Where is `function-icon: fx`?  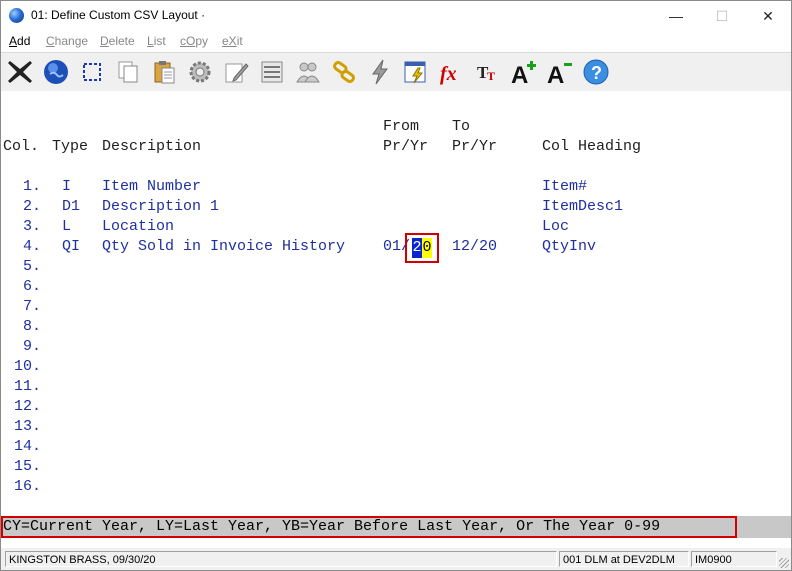
function-icon: fx is located at coordinates (452, 72).